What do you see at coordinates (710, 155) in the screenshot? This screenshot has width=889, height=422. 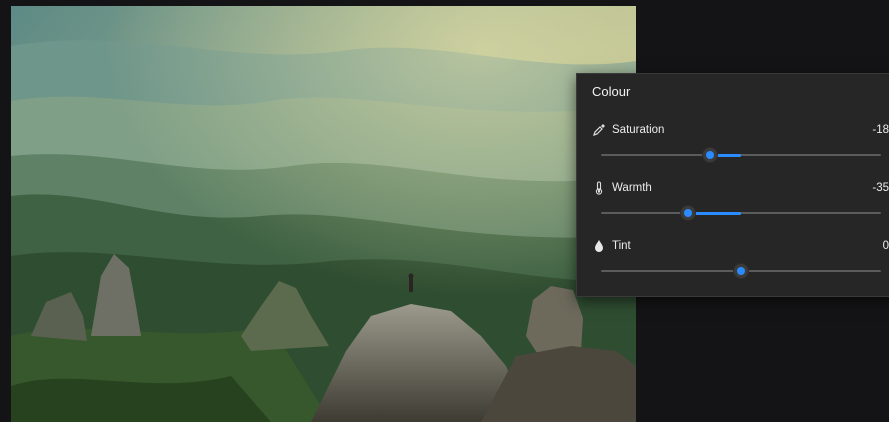 I see `saturation-thumb` at bounding box center [710, 155].